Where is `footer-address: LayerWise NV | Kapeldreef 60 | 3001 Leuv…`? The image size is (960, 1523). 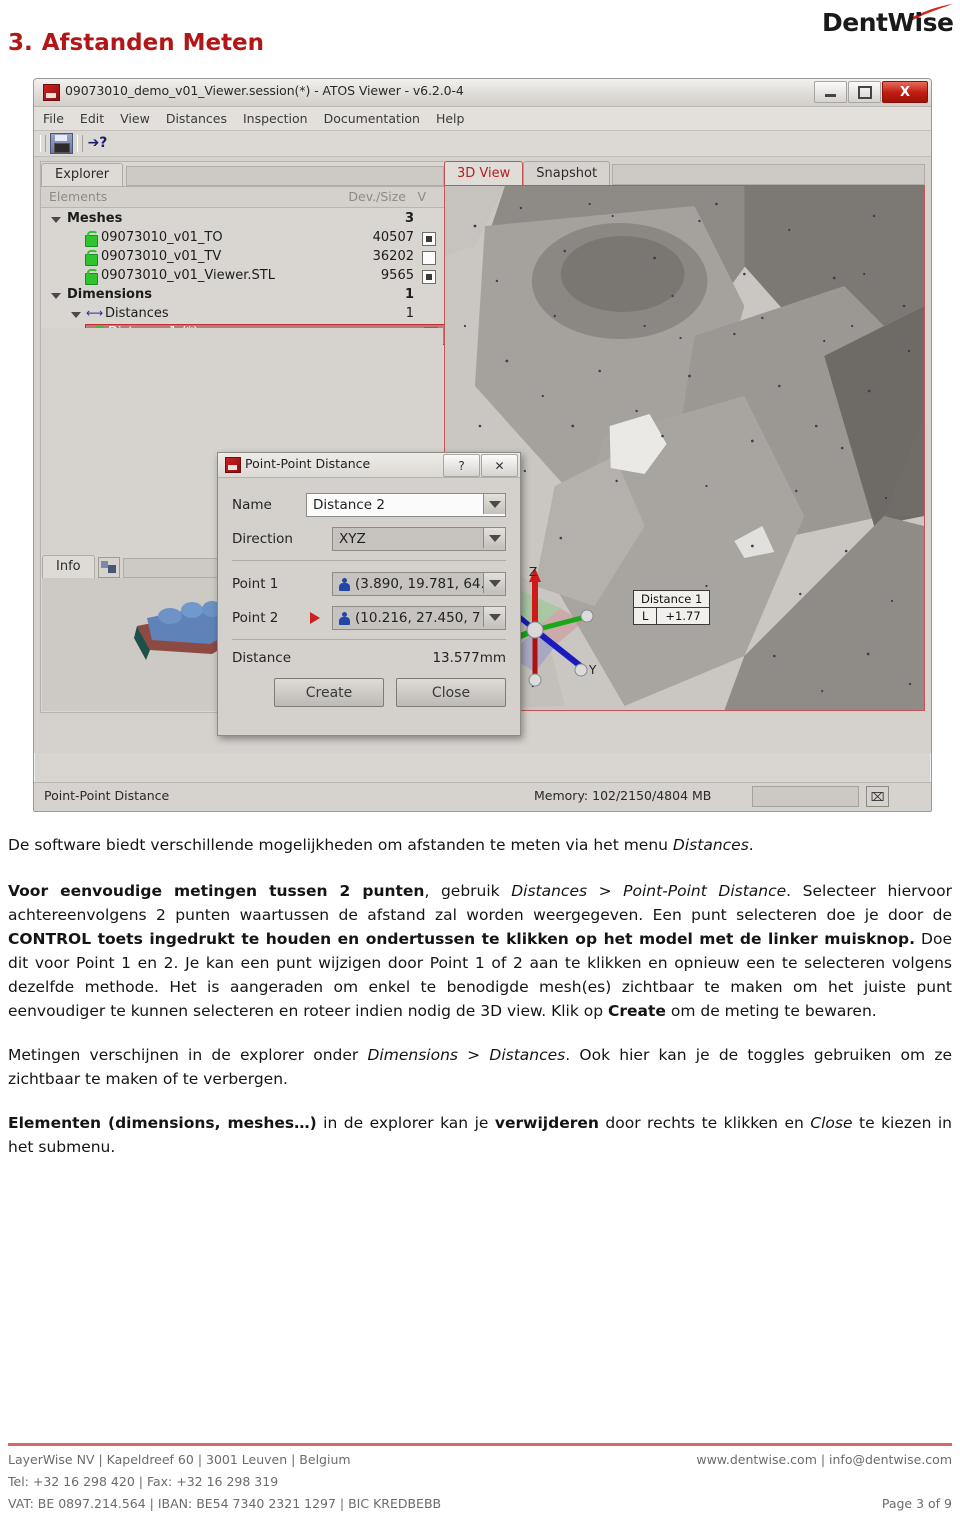
footer-address: LayerWise NV | Kapeldreef 60 | 3001 Leuv… is located at coordinates (179, 1459).